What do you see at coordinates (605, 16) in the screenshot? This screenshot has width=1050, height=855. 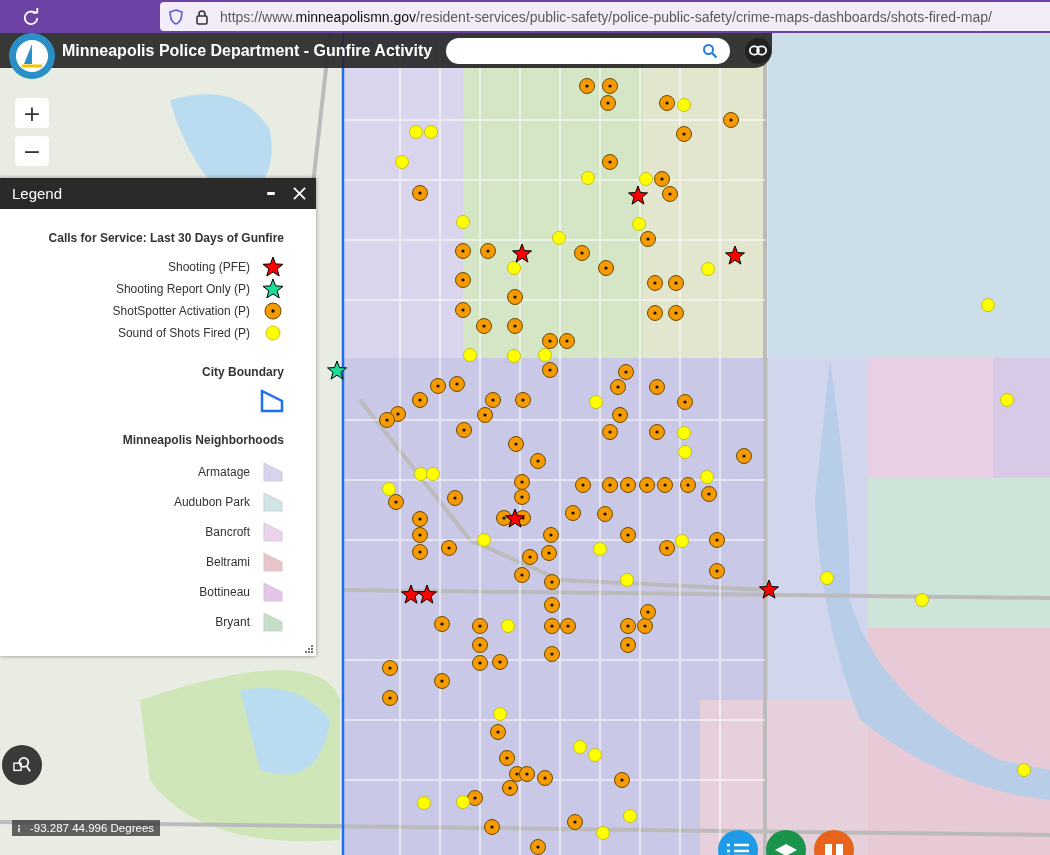 I see `address-bar: https://www.minneapolismn.gov/resident-services/public-safety/police-public-safety/crime-maps-dashboards/shots-fired-map/` at bounding box center [605, 16].